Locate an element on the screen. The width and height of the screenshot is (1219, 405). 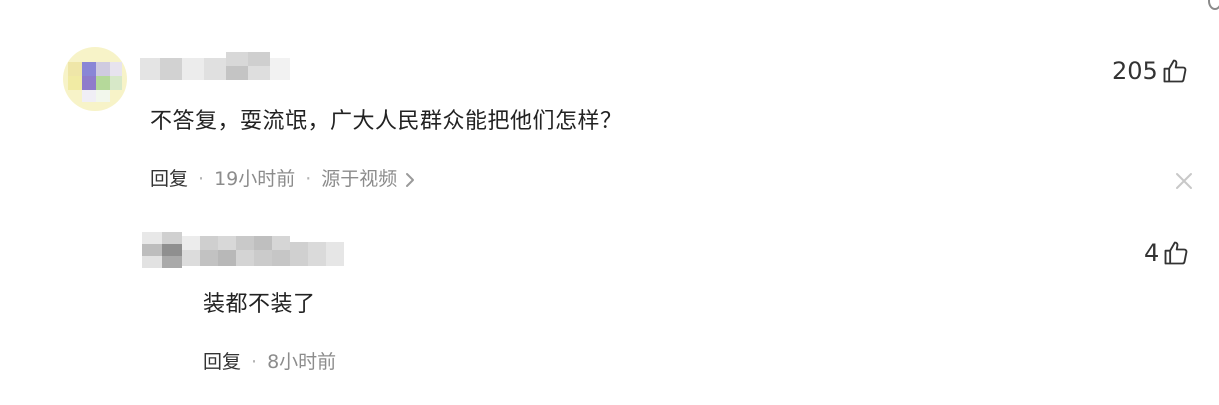
reply-like-button: 4 is located at coordinates (1167, 253).